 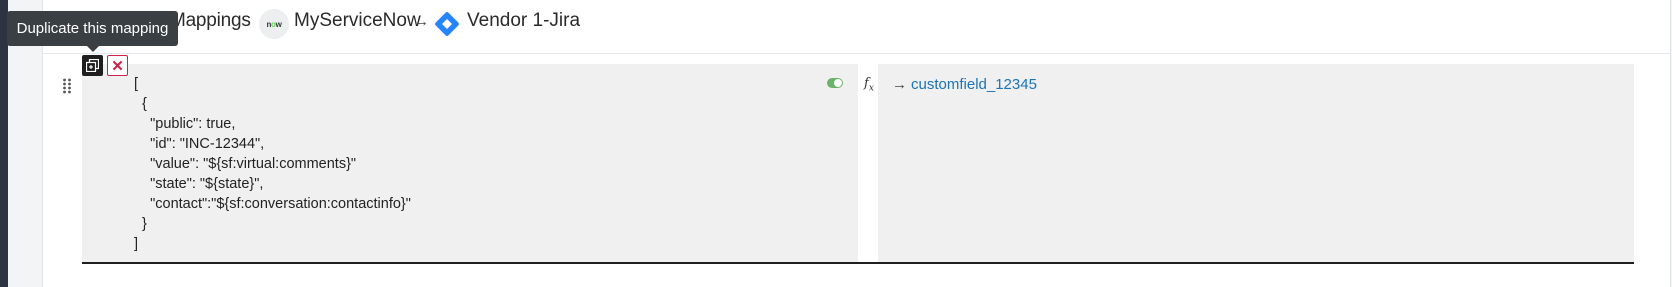 I want to click on delete-mapping-button: ✕, so click(x=117, y=65).